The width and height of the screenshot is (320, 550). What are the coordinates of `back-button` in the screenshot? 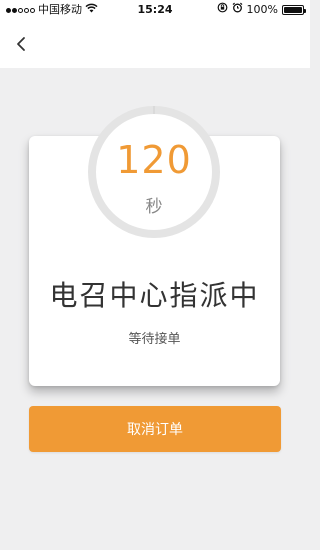 It's located at (22, 44).